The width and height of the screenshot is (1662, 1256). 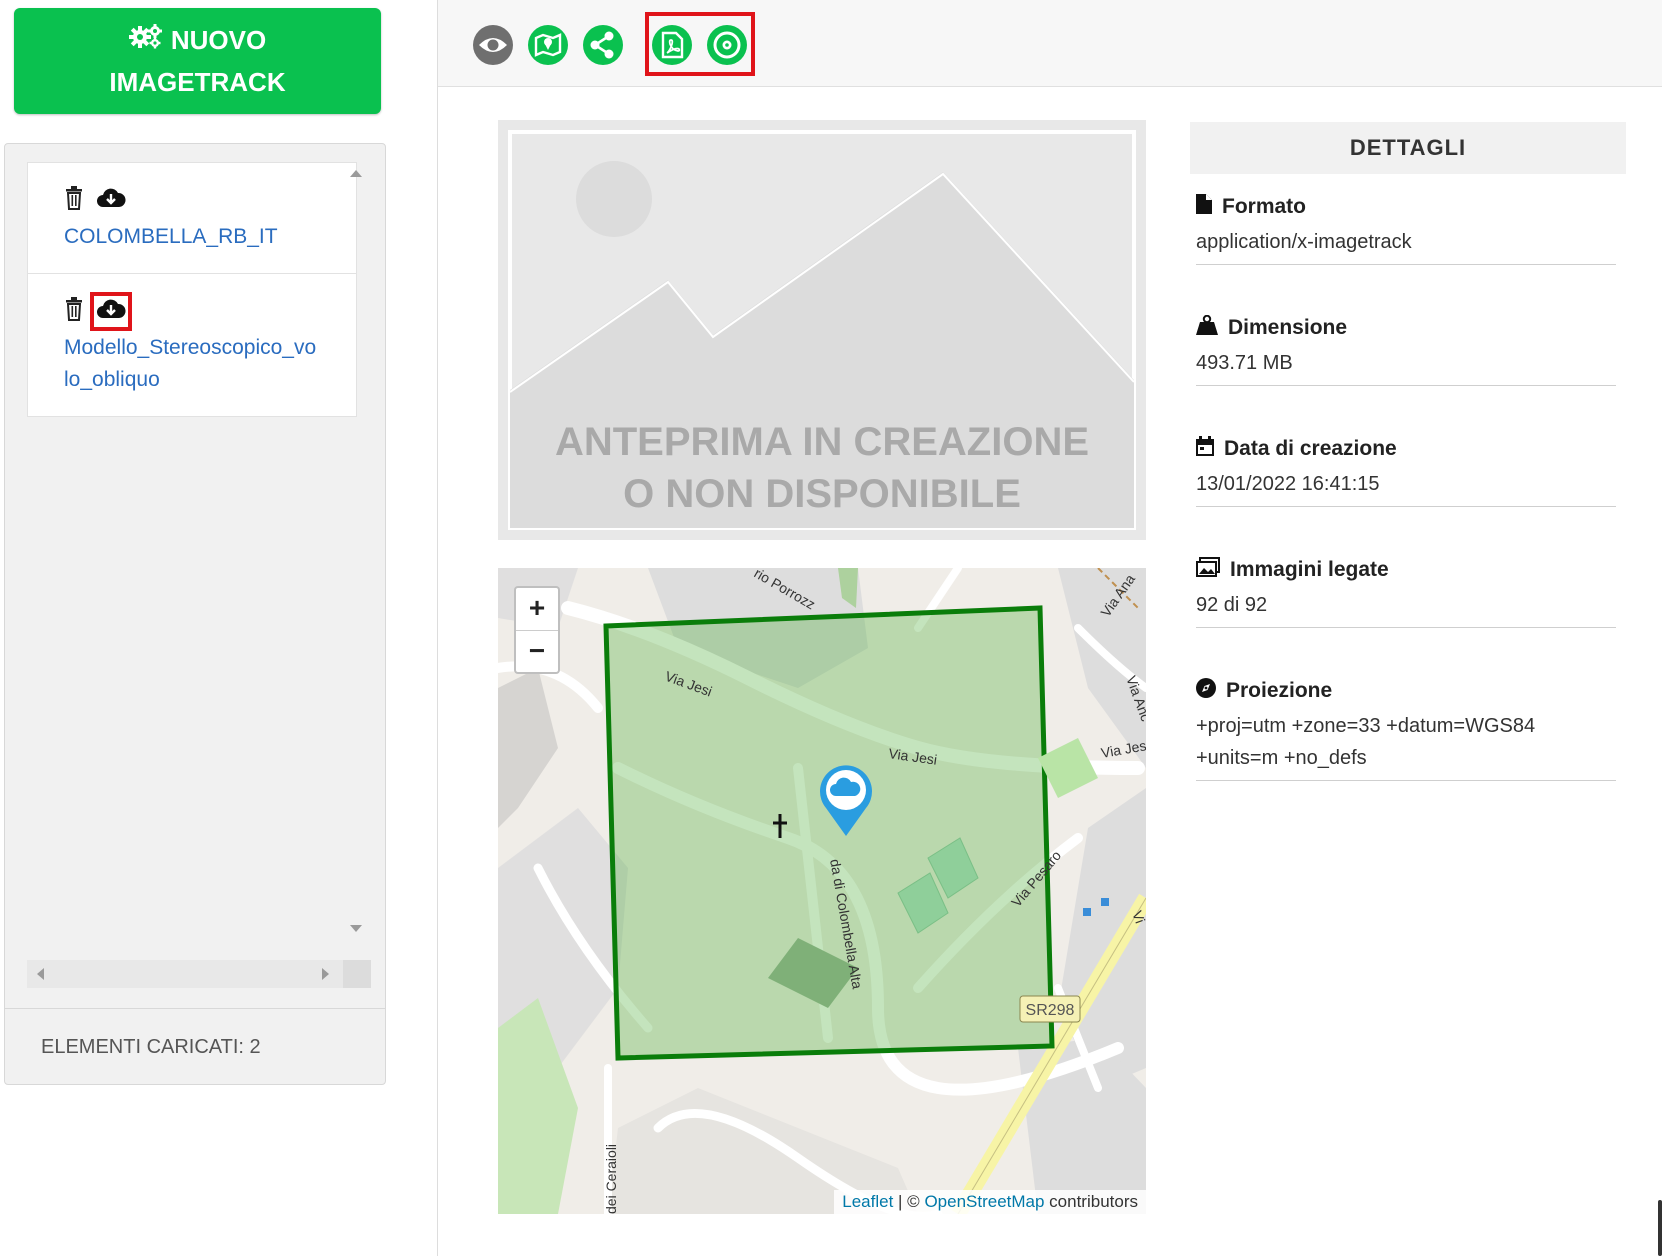 What do you see at coordinates (192, 218) in the screenshot?
I see `list-item: COLOMBELLA_RB_IT` at bounding box center [192, 218].